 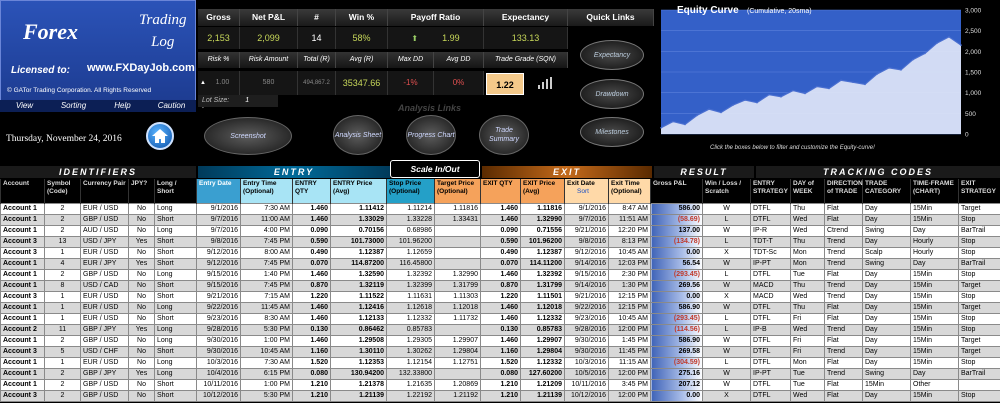 I want to click on table-cell: 9/15/2016, so click(x=218, y=285).